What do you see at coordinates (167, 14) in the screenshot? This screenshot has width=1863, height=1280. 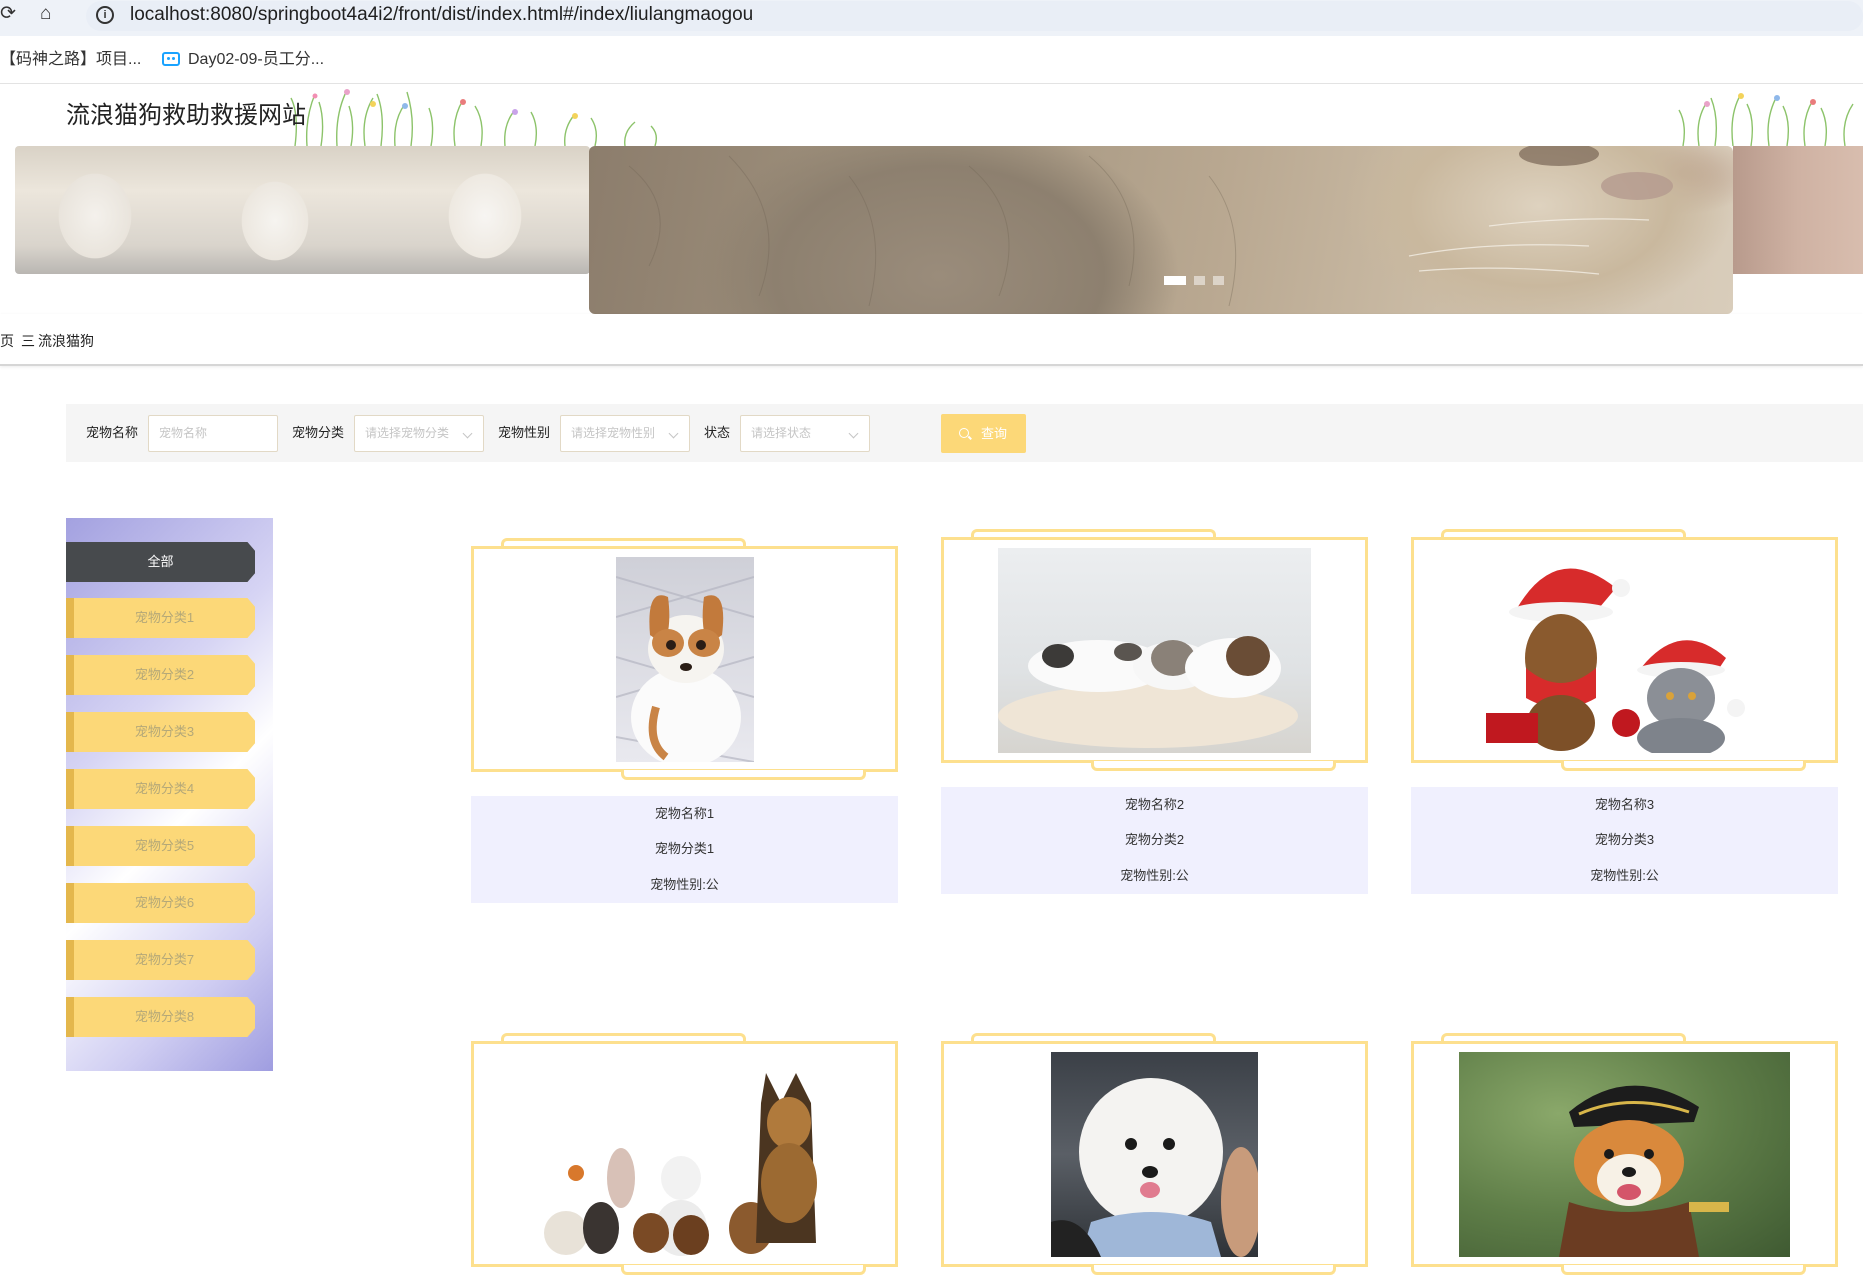 I see `url-host: localhost` at bounding box center [167, 14].